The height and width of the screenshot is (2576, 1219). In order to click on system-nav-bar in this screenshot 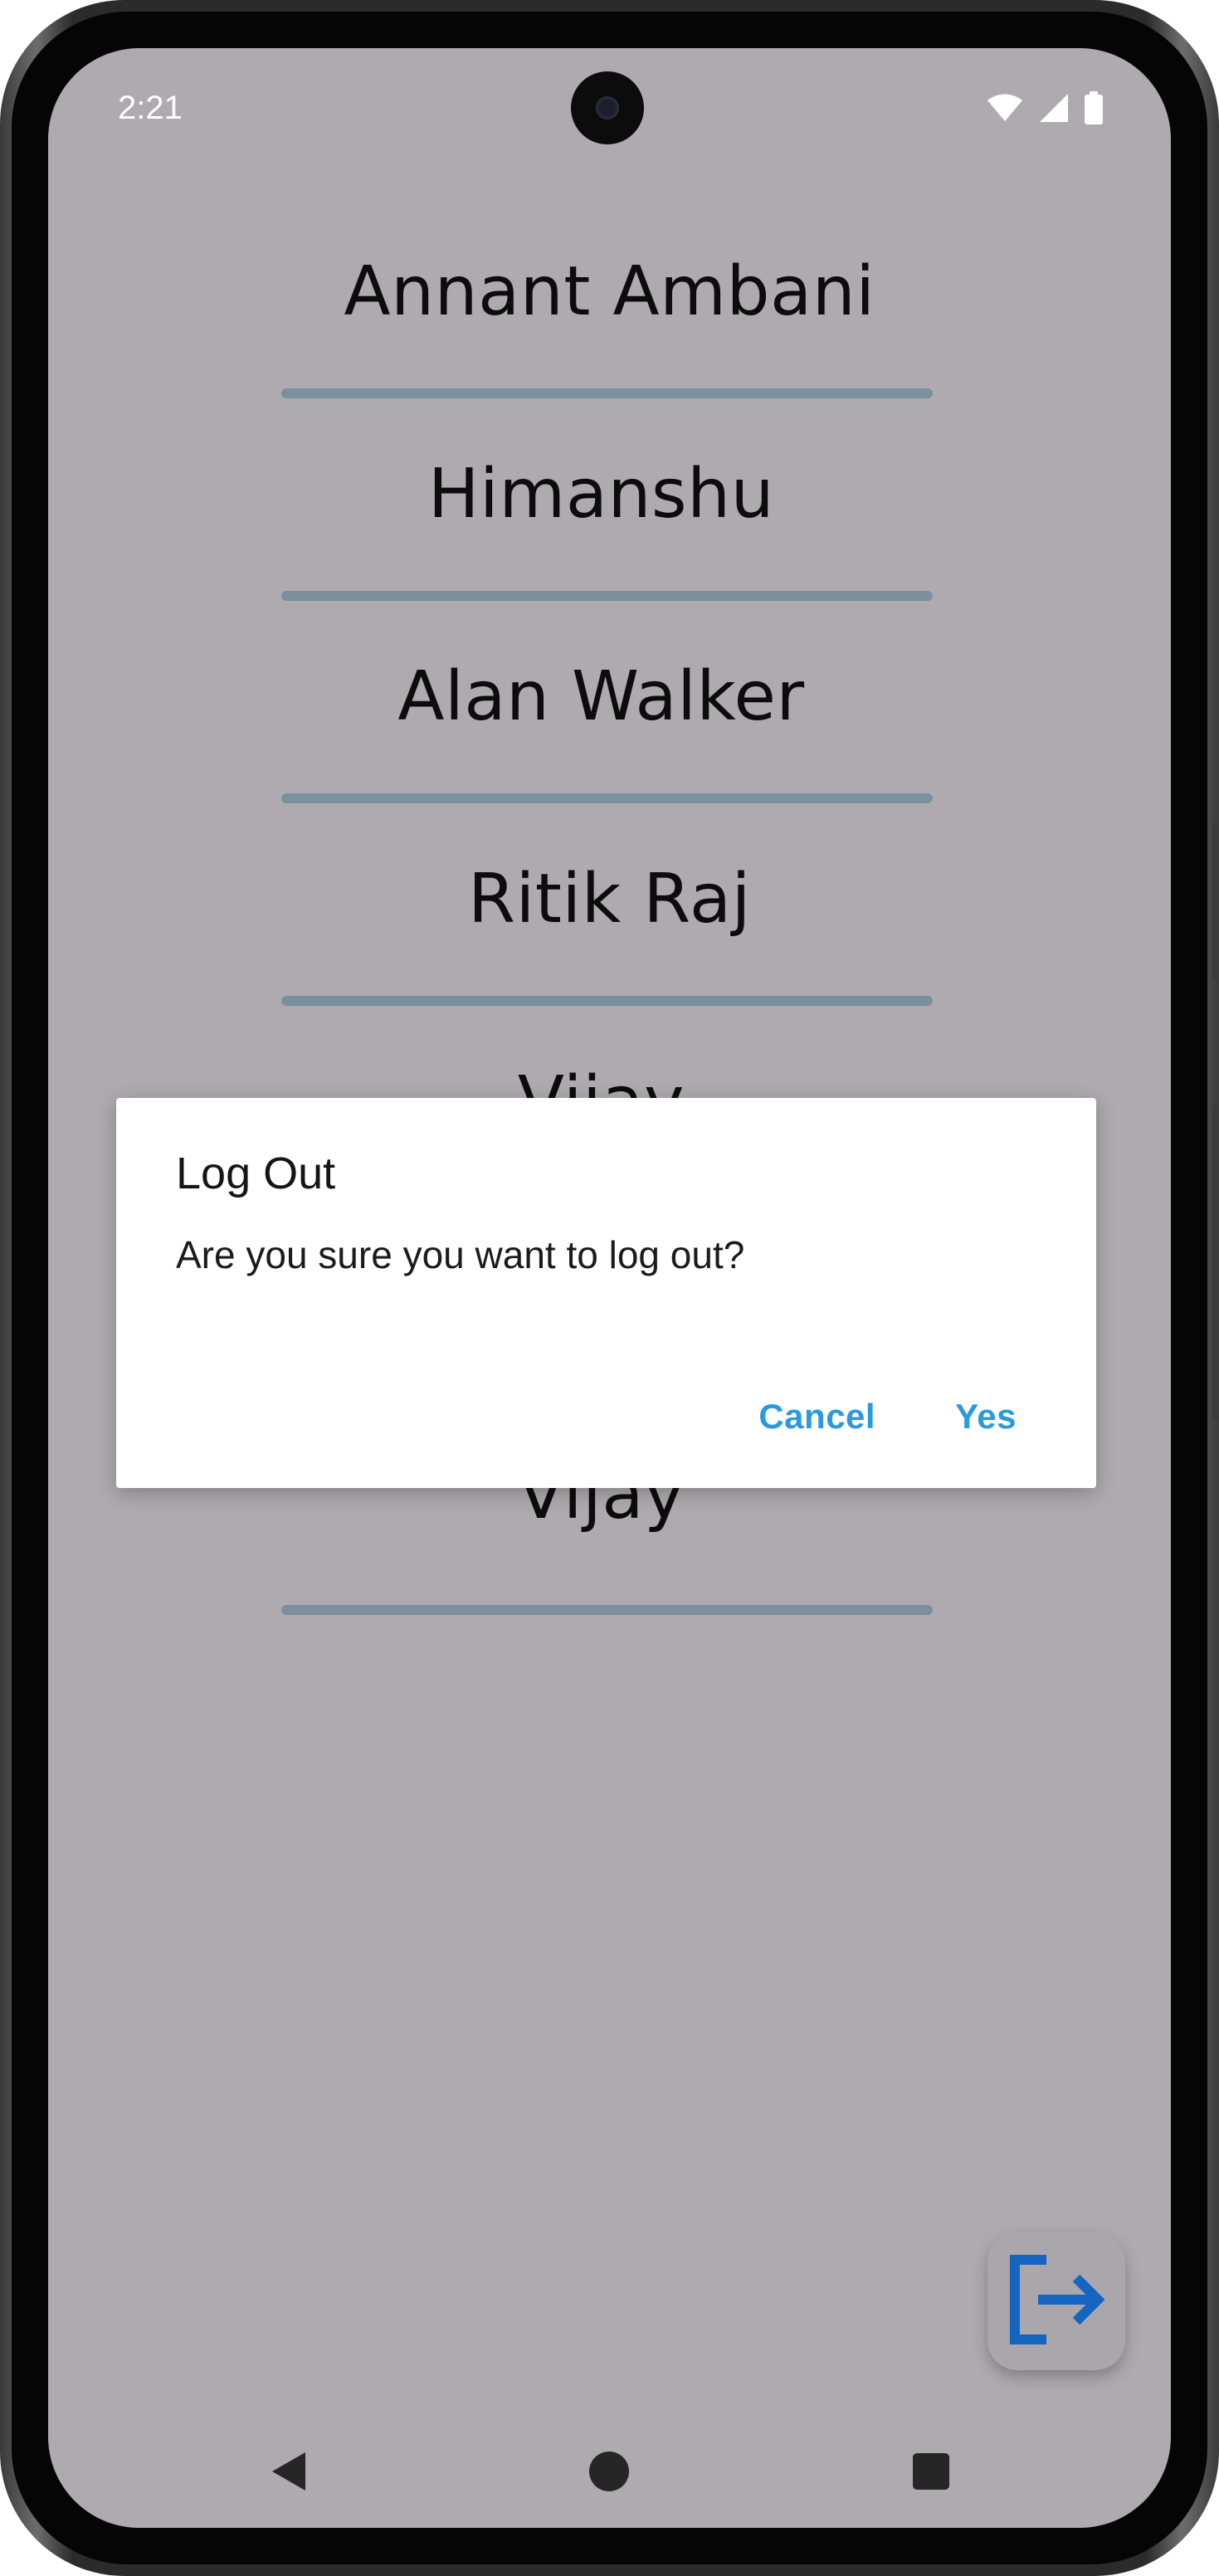, I will do `click(609, 2476)`.